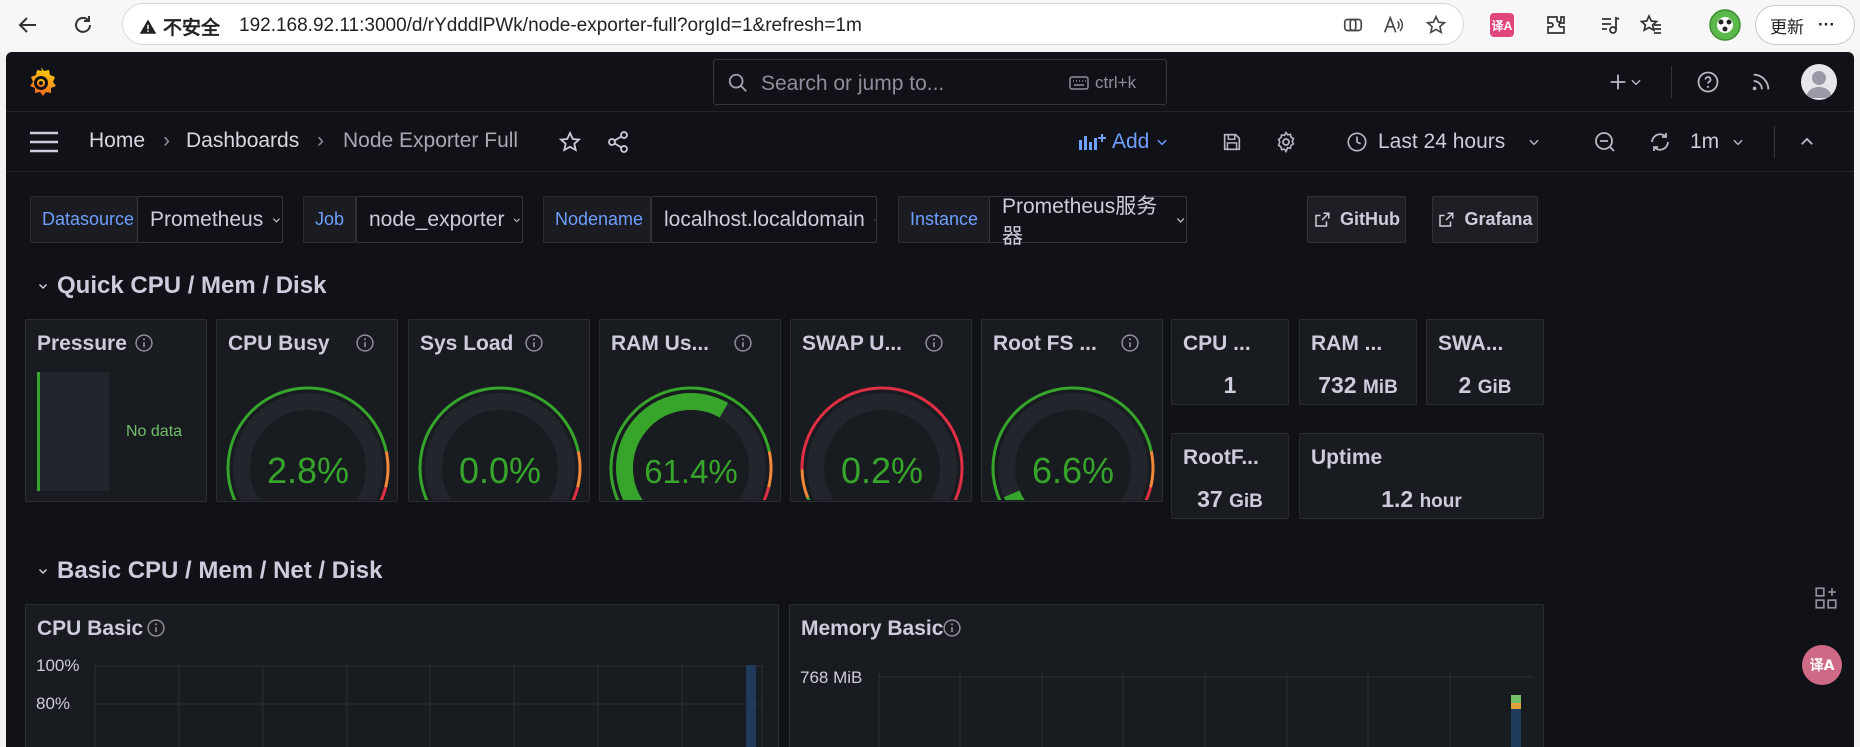  Describe the element at coordinates (1232, 142) in the screenshot. I see `save-dashboard-icon` at that location.